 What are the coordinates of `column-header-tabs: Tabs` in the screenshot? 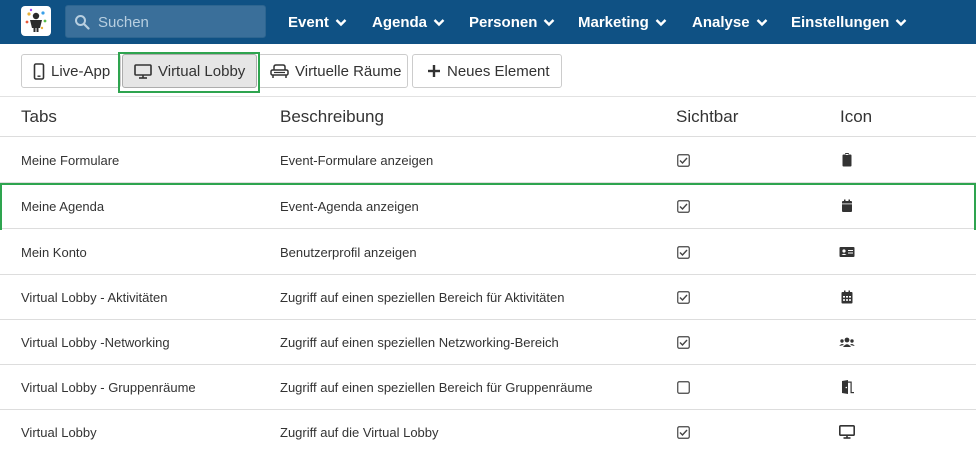 It's located at (39, 116).